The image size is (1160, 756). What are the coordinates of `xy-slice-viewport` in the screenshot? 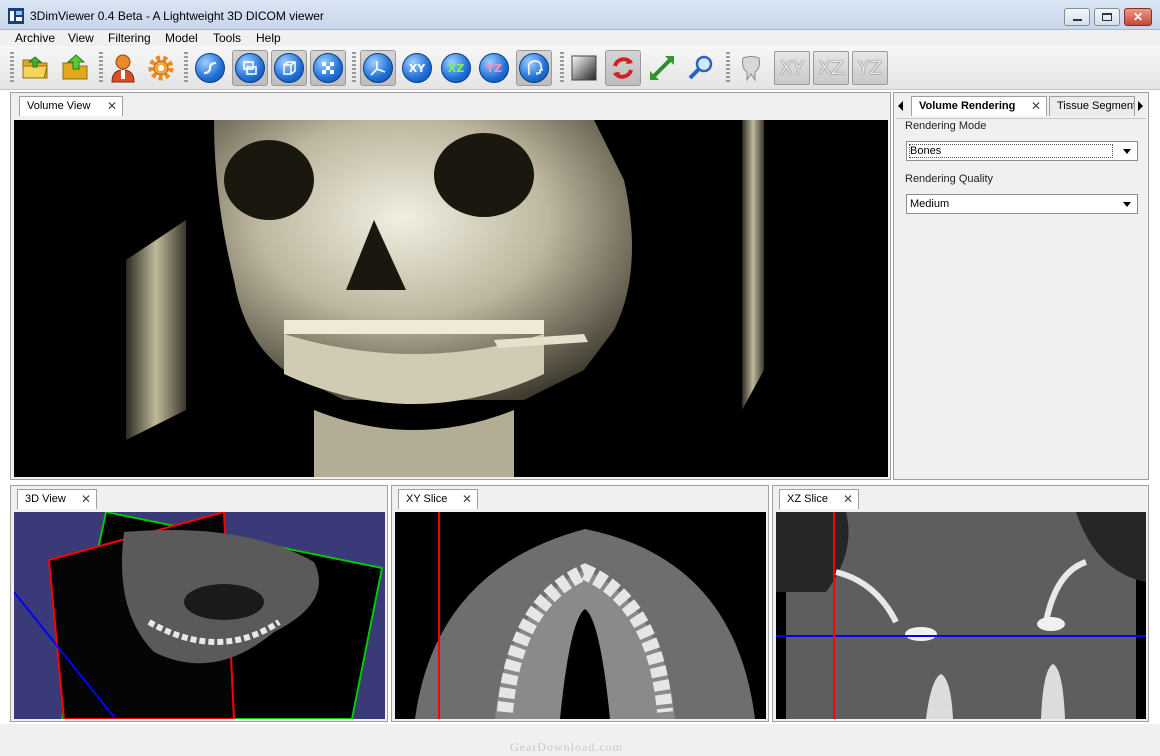 It's located at (580, 615).